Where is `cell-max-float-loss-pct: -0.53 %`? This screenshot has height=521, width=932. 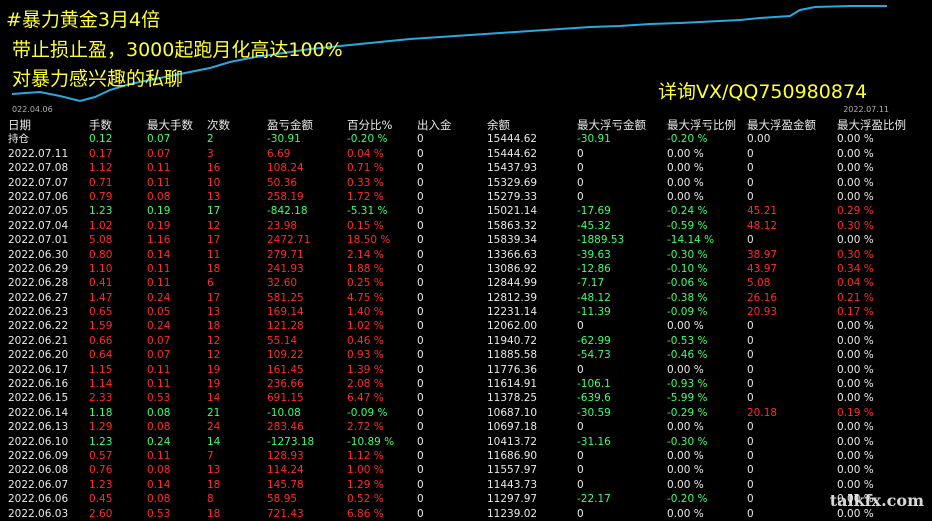
cell-max-float-loss-pct: -0.53 % is located at coordinates (687, 340).